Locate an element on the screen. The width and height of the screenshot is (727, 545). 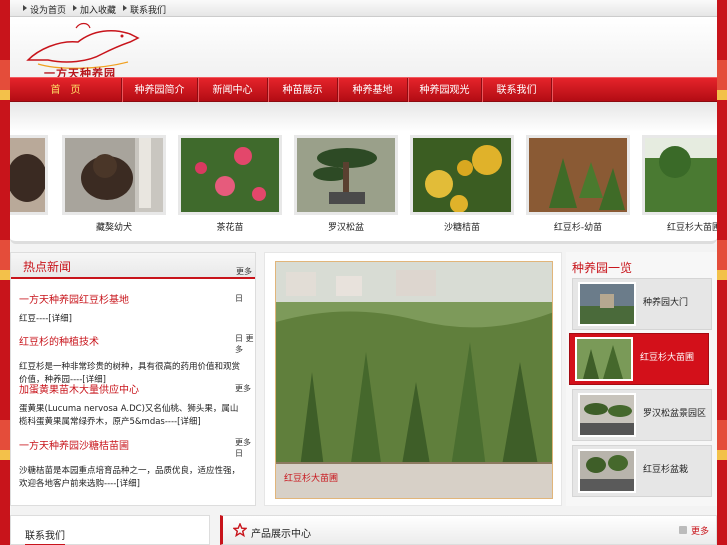
gate-photo-icon is located at coordinates (607, 304).